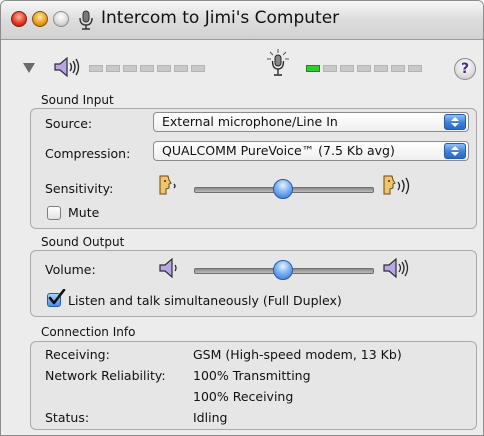  I want to click on source-select: External microphone/Line In, so click(311, 122).